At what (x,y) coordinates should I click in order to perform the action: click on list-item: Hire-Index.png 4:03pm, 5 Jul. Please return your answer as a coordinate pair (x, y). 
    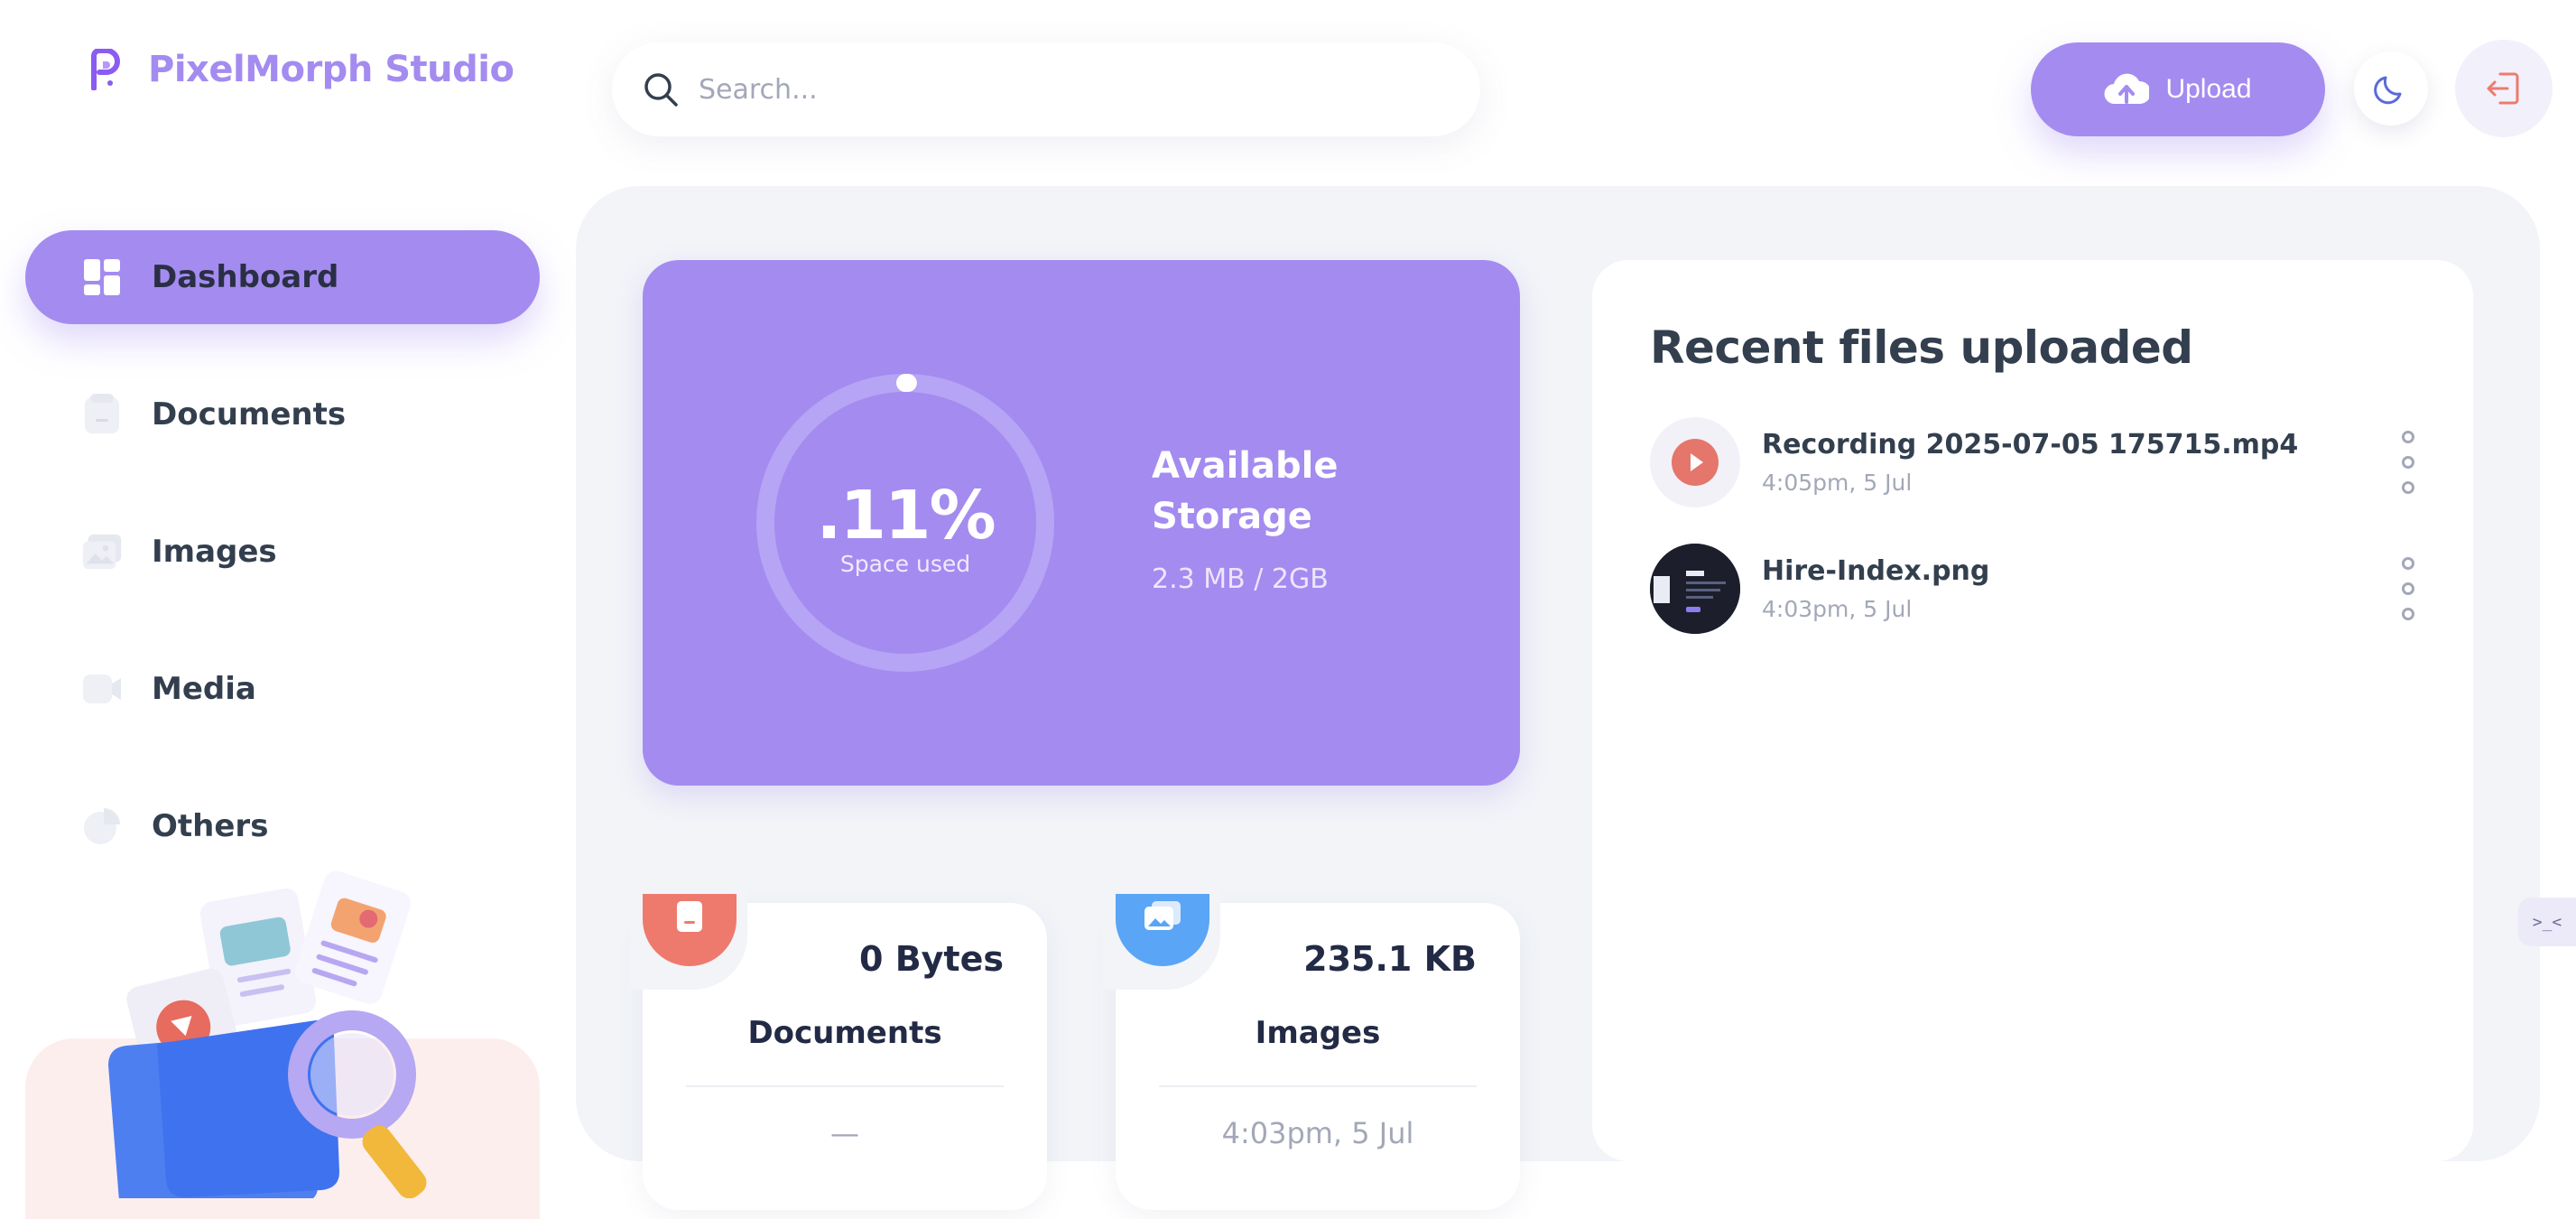
    Looking at the image, I should click on (2038, 589).